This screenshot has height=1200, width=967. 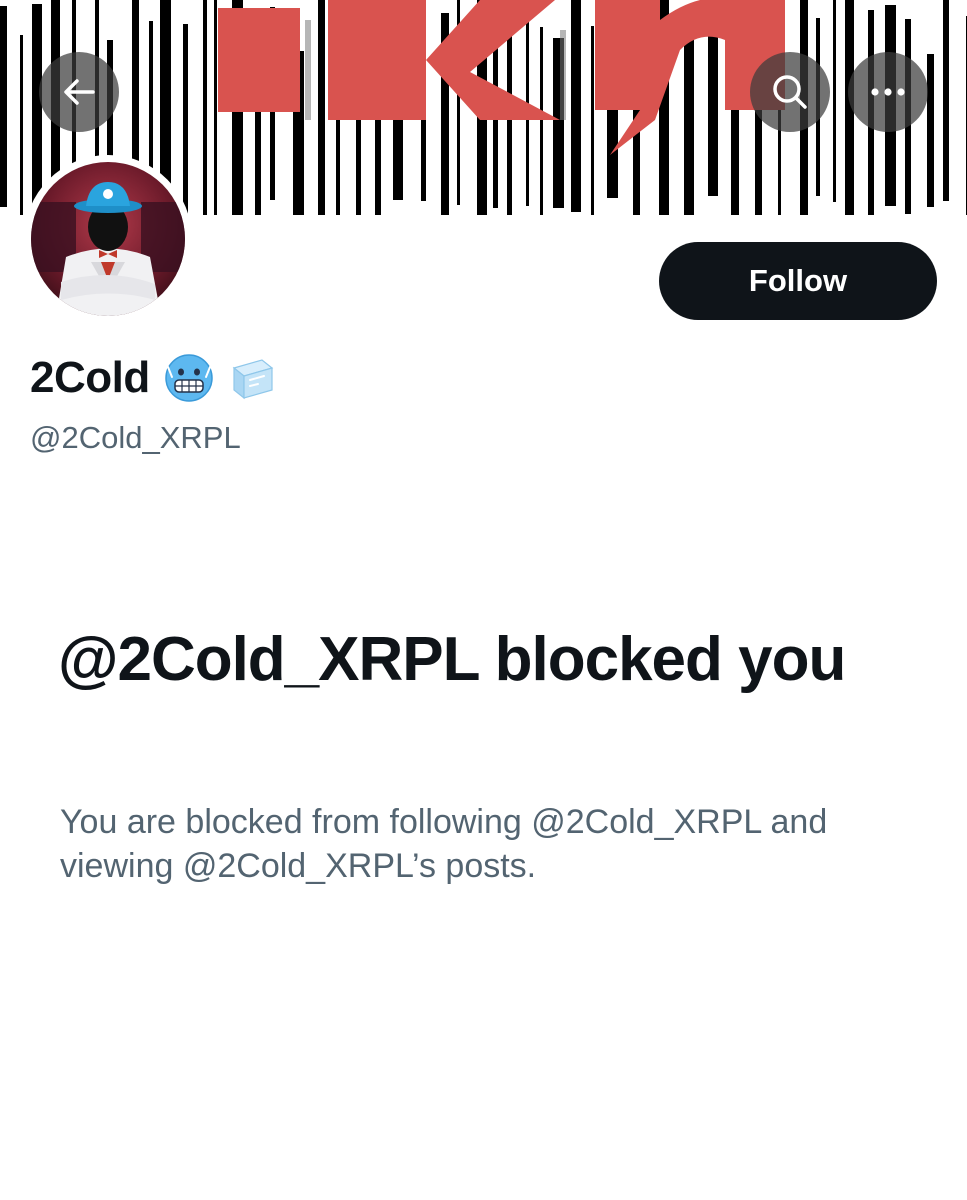 What do you see at coordinates (452, 659) in the screenshot?
I see `blocked-title: @2Cold_XRPL blocked you` at bounding box center [452, 659].